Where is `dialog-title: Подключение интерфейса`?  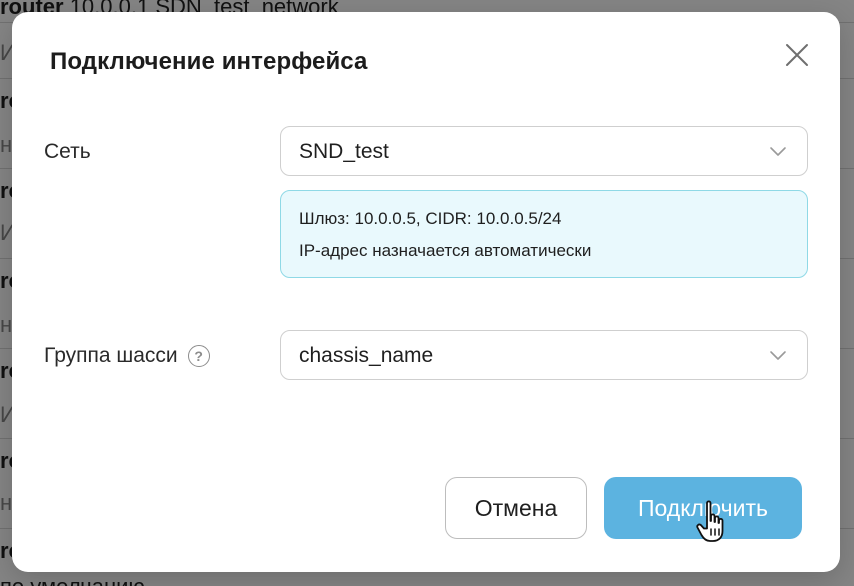
dialog-title: Подключение интерфейса is located at coordinates (209, 61).